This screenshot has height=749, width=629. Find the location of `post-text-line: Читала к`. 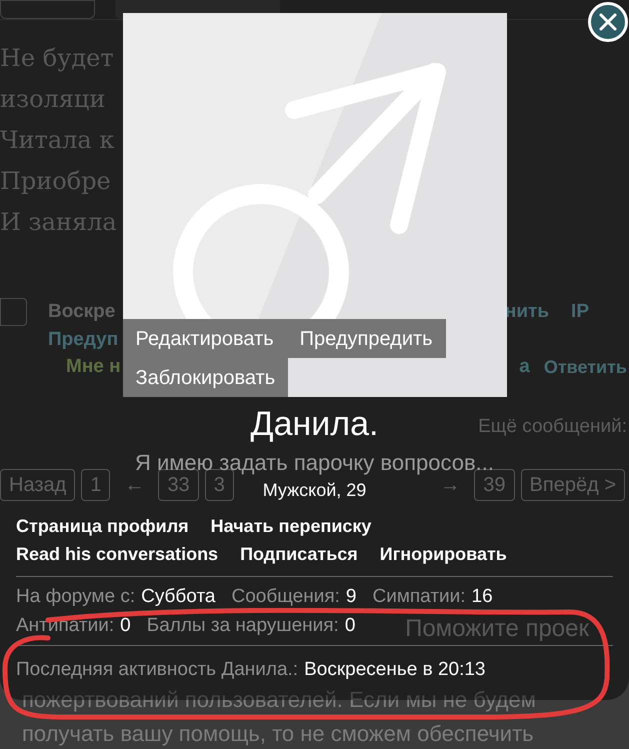

post-text-line: Читала к is located at coordinates (57, 140).